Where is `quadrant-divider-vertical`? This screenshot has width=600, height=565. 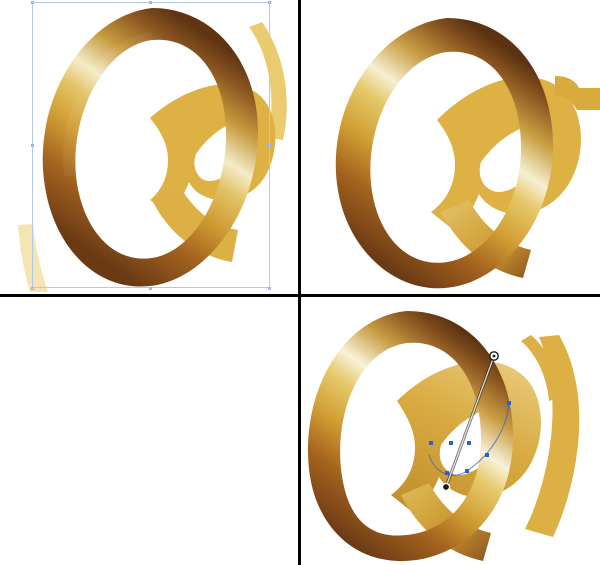
quadrant-divider-vertical is located at coordinates (299, 282).